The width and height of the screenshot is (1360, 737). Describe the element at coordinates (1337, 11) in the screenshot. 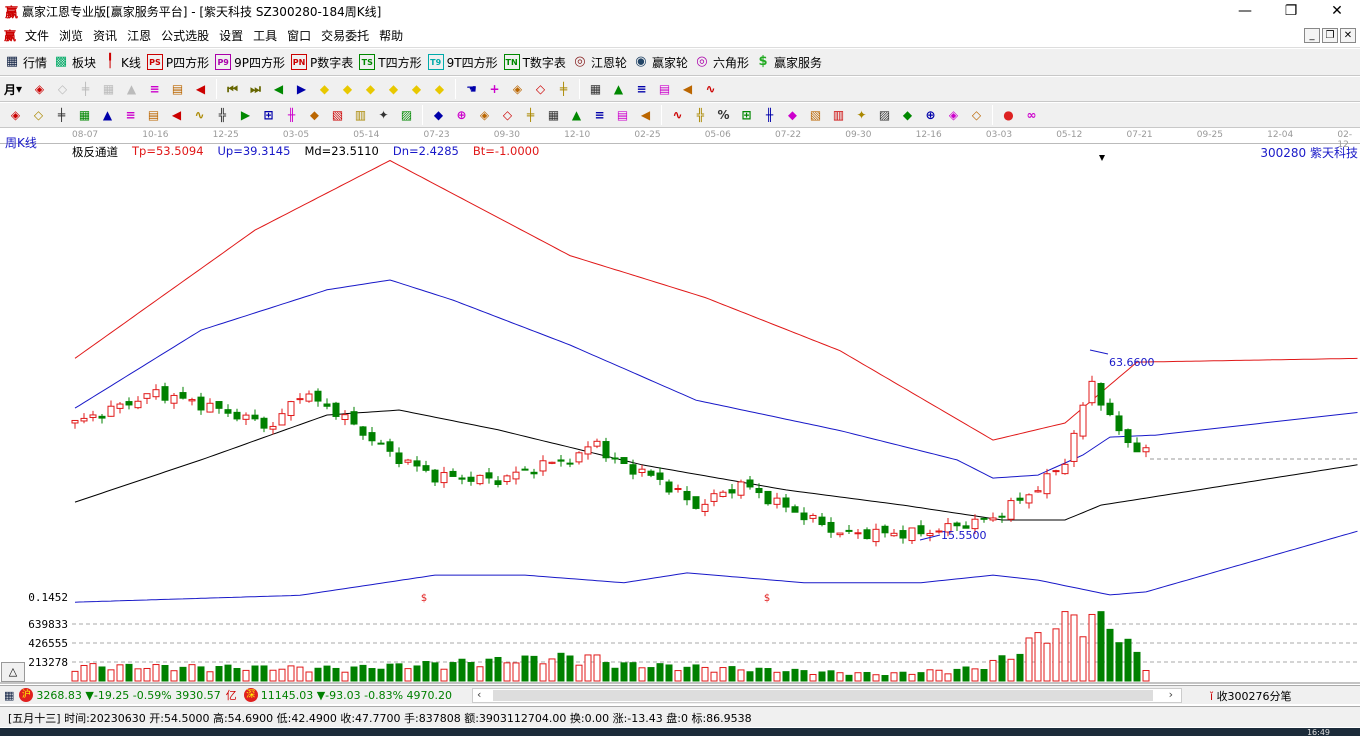

I see `close-button: ✕` at that location.